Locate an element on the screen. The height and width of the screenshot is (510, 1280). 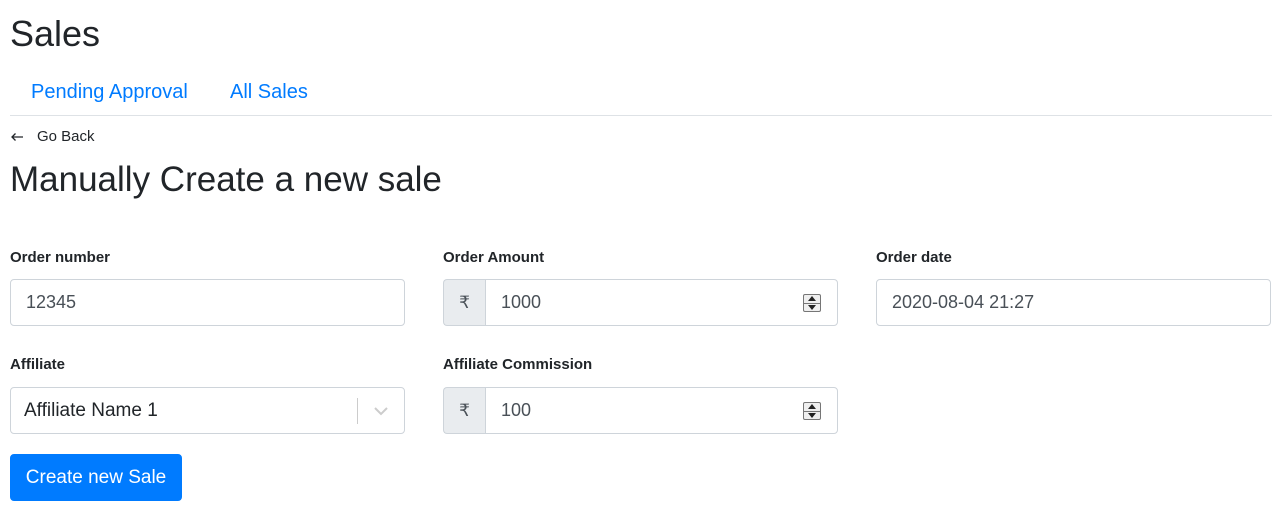
order-number-value: 12345 is located at coordinates (51, 302).